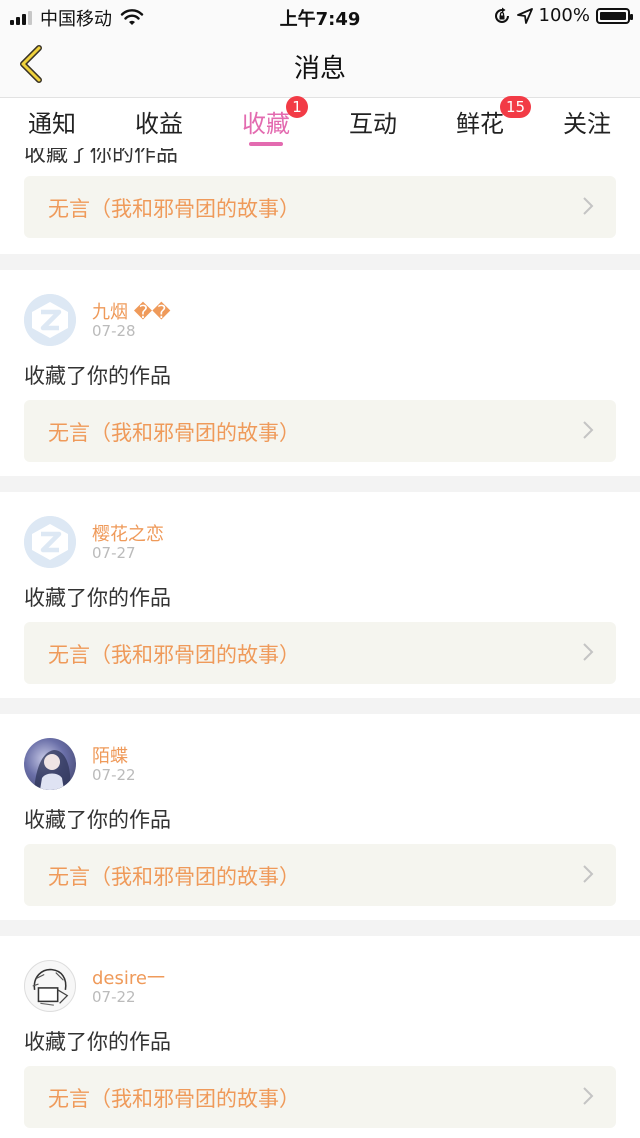  What do you see at coordinates (297, 107) in the screenshot?
I see `tab-badge: 1` at bounding box center [297, 107].